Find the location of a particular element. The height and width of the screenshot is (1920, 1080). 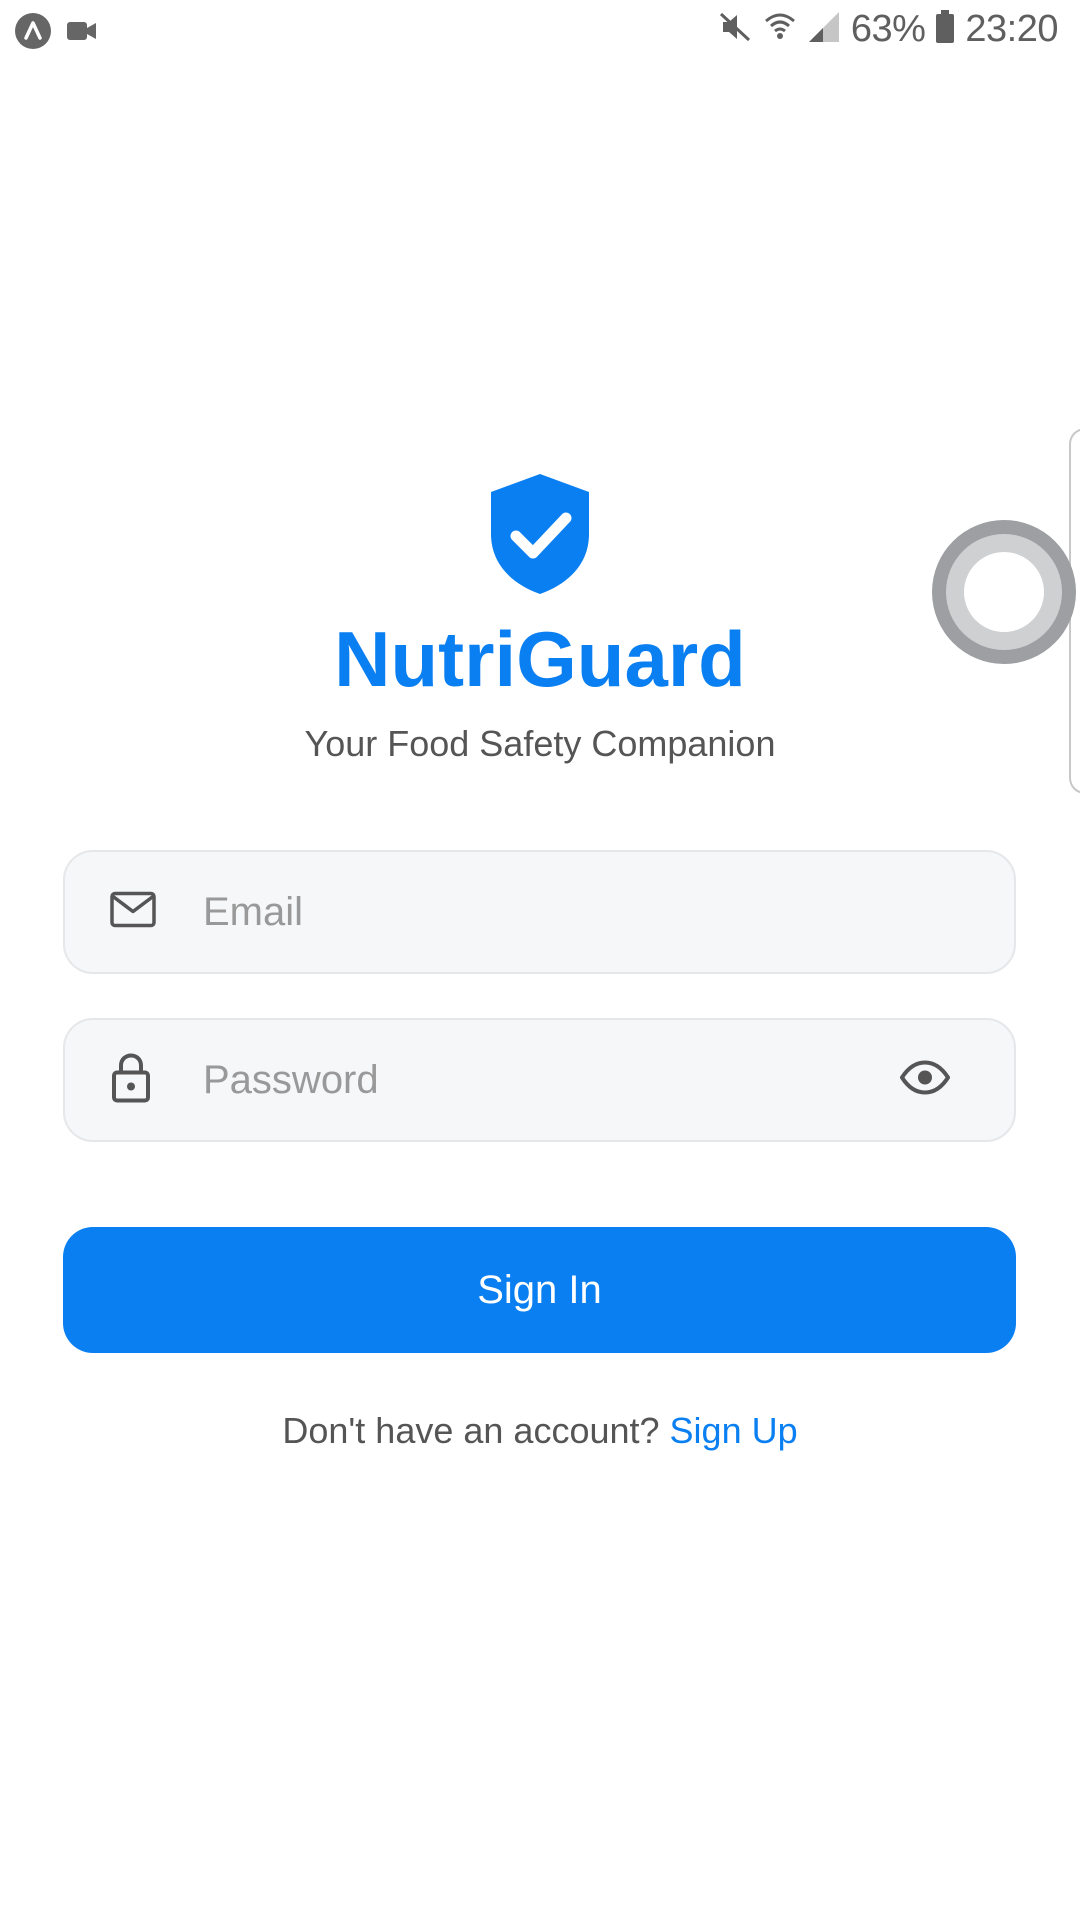

lock-icon is located at coordinates (131, 1080).